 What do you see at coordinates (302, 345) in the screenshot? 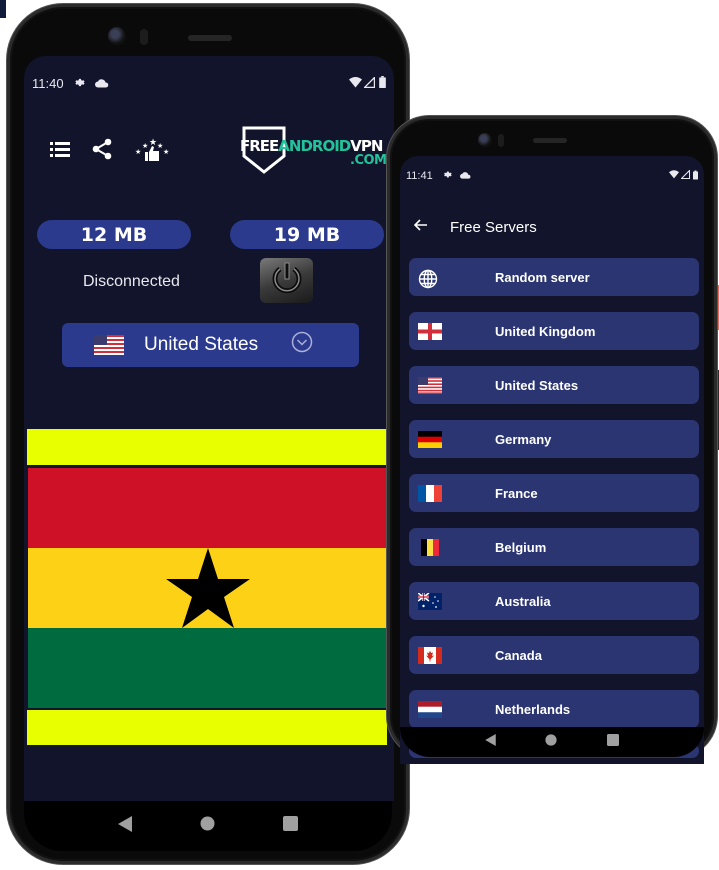
I see `chevron-down-circle-icon` at bounding box center [302, 345].